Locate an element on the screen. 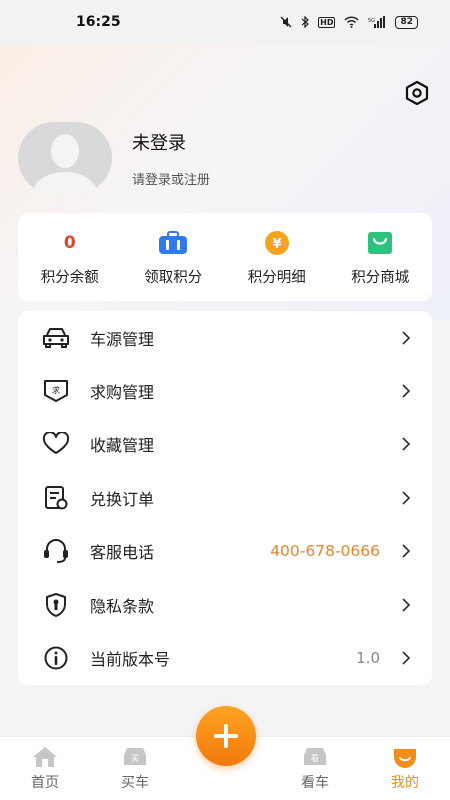 This screenshot has width=450, height=800. menu-item-customer-service: 客服电话 400-678-0666 is located at coordinates (225, 551).